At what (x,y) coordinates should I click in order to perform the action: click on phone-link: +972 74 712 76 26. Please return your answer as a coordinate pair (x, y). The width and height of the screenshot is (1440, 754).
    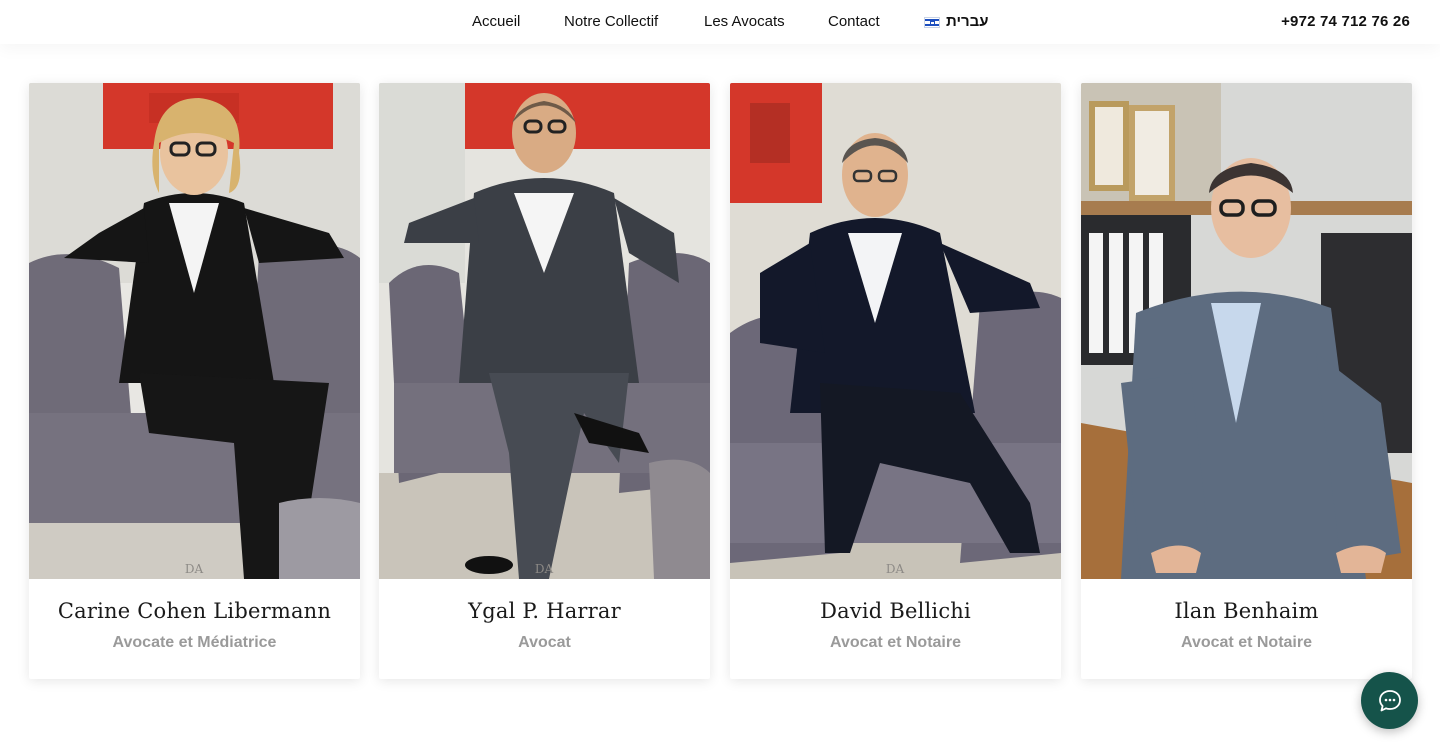
    Looking at the image, I should click on (1345, 22).